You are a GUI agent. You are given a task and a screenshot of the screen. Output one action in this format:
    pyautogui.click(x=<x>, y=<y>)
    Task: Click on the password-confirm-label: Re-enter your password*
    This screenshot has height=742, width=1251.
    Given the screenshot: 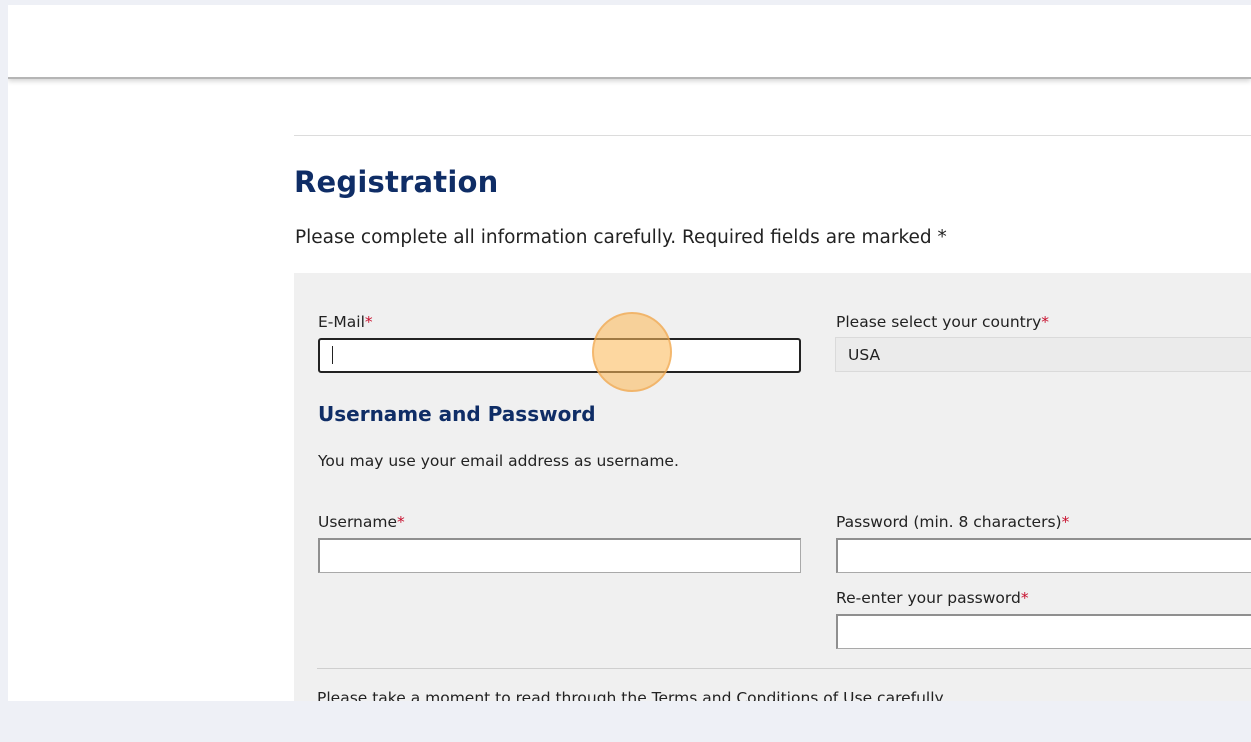 What is the action you would take?
    pyautogui.click(x=932, y=598)
    